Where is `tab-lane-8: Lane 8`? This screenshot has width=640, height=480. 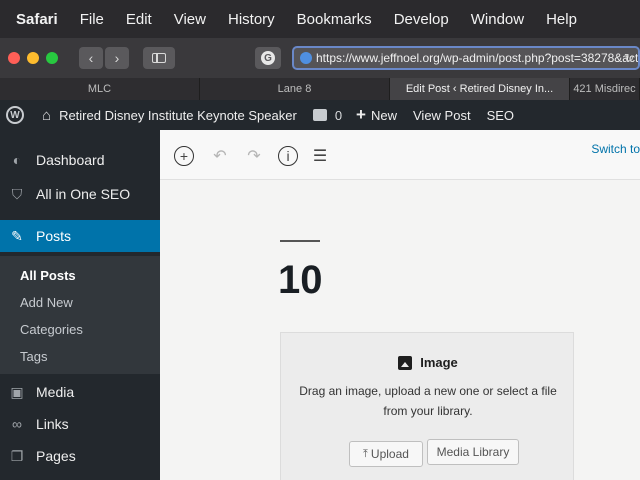
tab-lane-8: Lane 8 is located at coordinates (295, 89).